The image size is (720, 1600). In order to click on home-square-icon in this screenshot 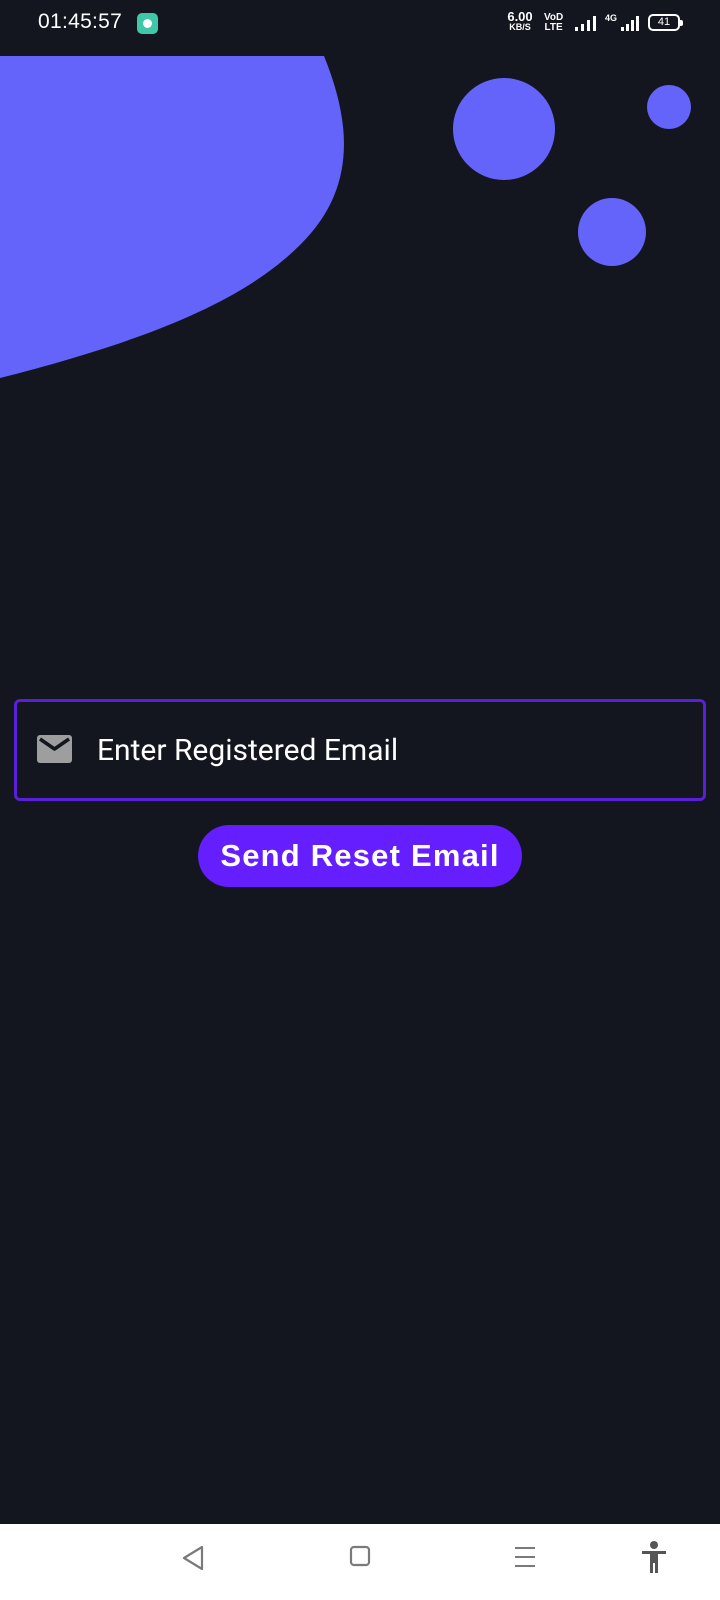, I will do `click(360, 1556)`.